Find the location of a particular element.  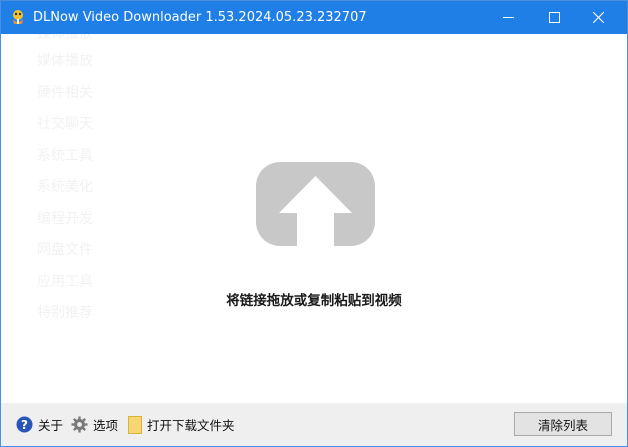

minimize-button is located at coordinates (508, 17).